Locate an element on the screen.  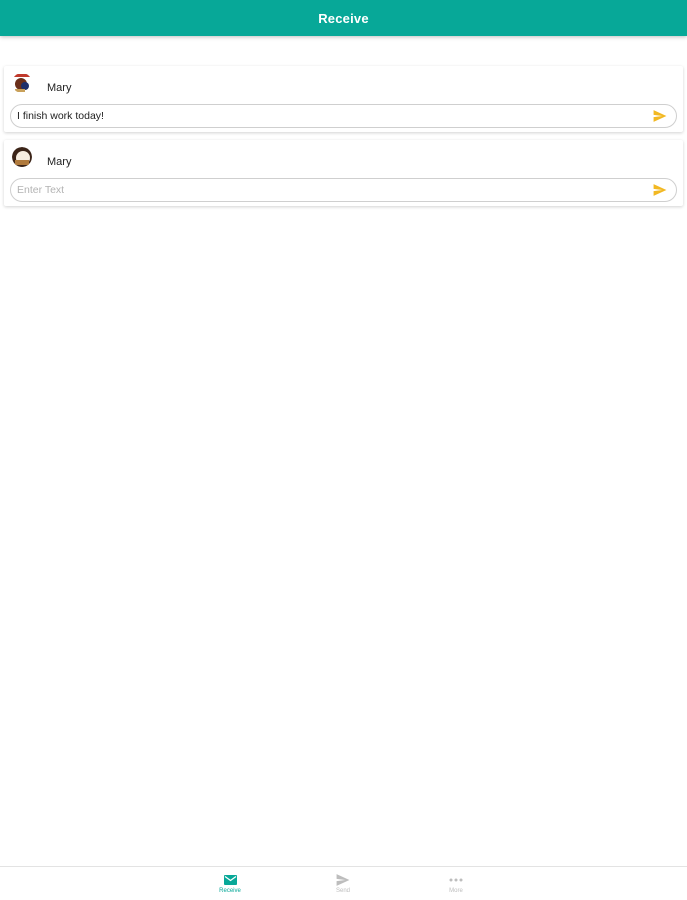
nav-item-more: More is located at coordinates (456, 886).